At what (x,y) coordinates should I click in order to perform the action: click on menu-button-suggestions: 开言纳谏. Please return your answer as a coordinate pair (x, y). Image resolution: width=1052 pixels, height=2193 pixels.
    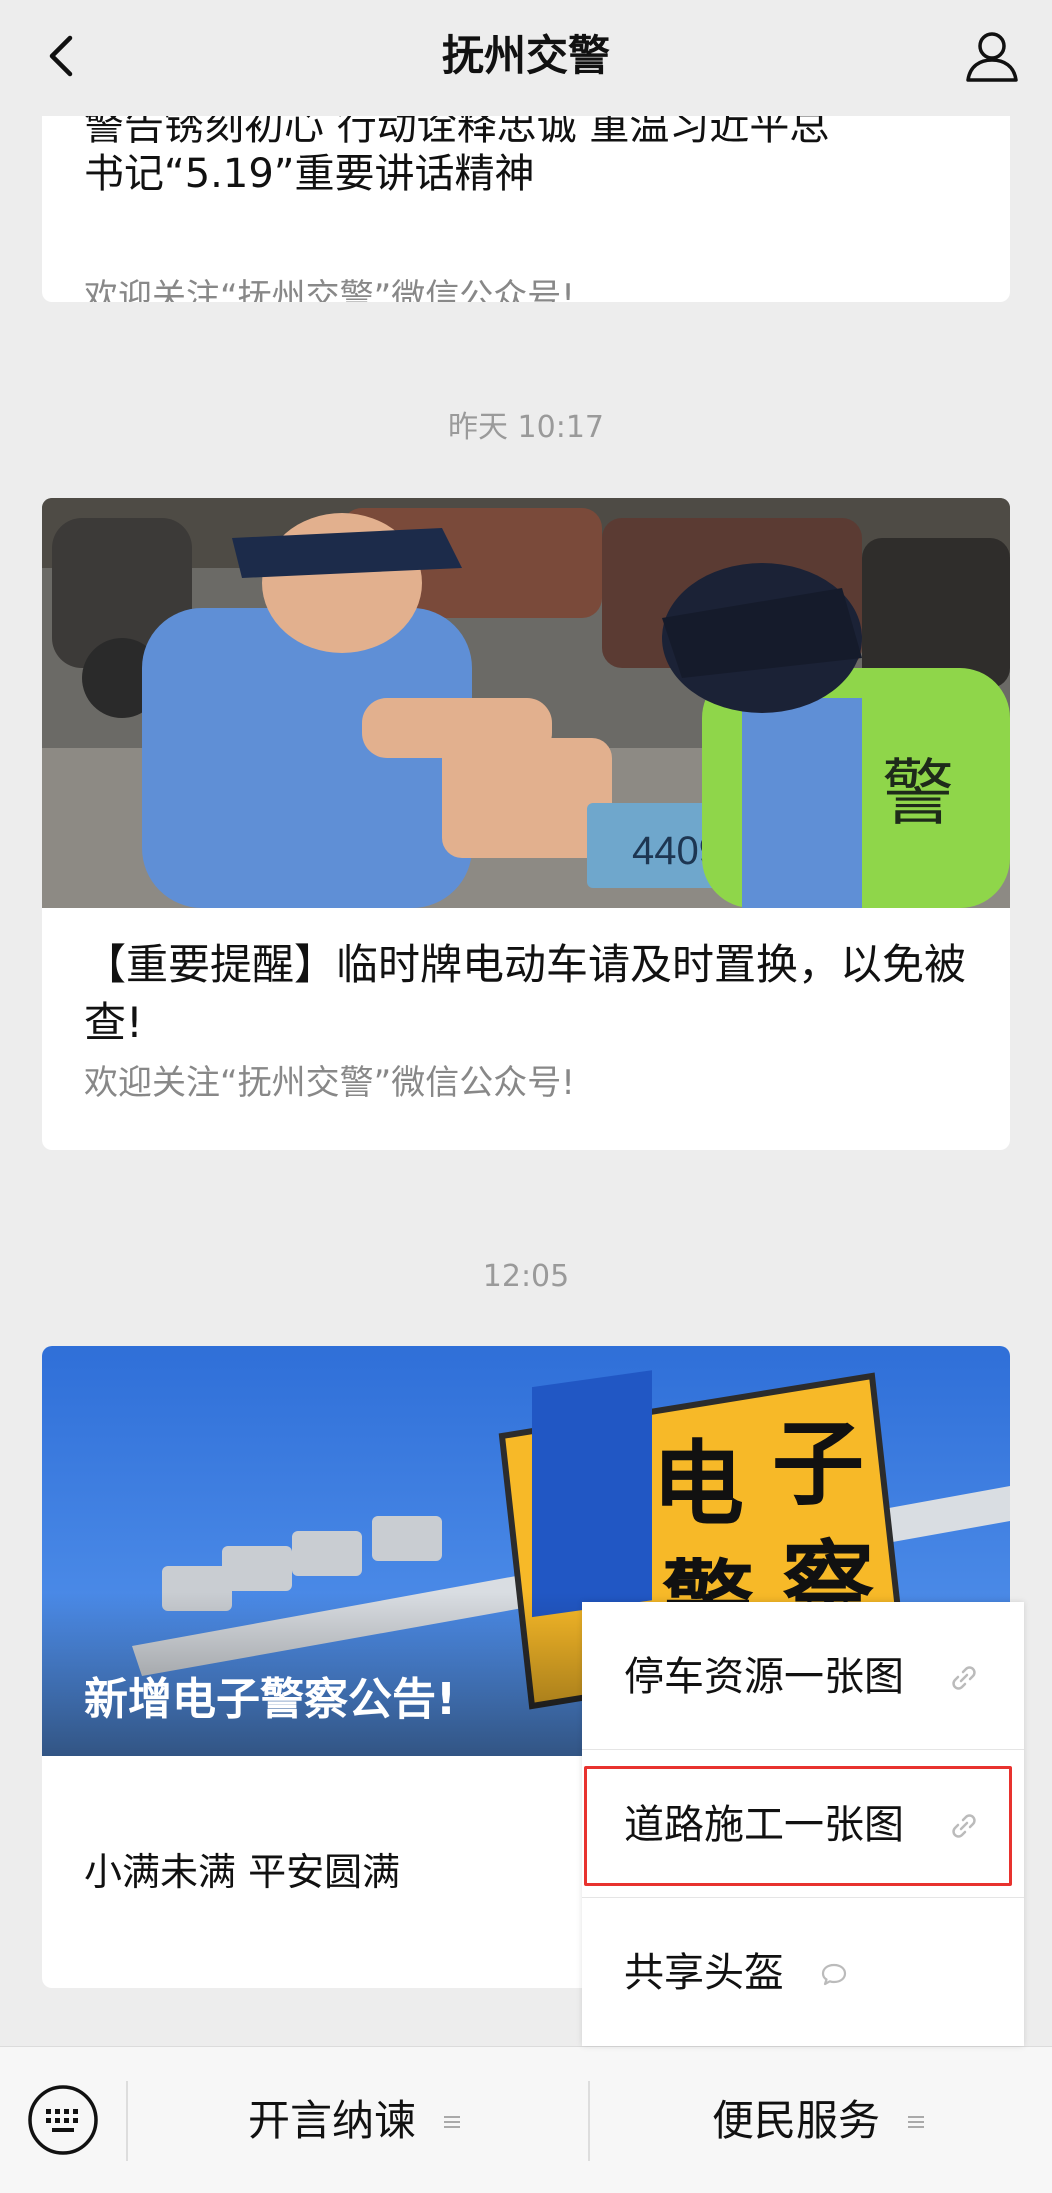
    Looking at the image, I should click on (358, 2120).